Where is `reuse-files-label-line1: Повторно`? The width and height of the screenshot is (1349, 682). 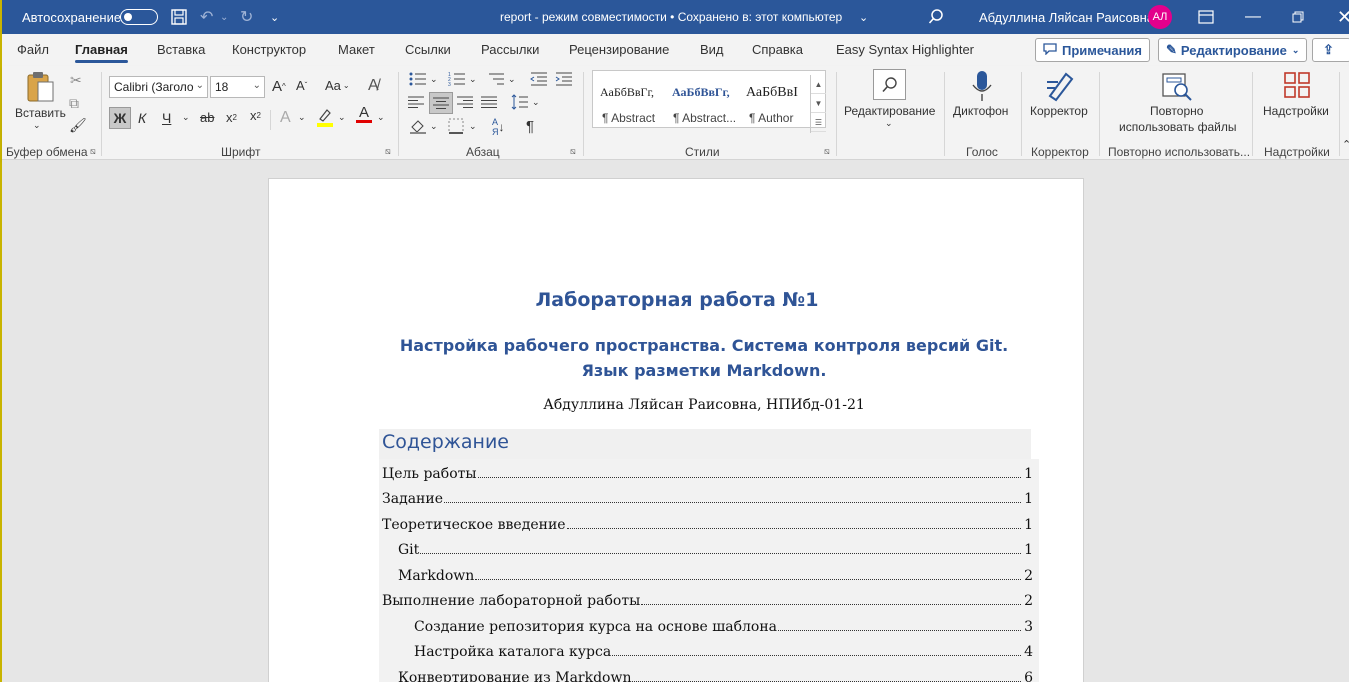 reuse-files-label-line1: Повторно is located at coordinates (1176, 111).